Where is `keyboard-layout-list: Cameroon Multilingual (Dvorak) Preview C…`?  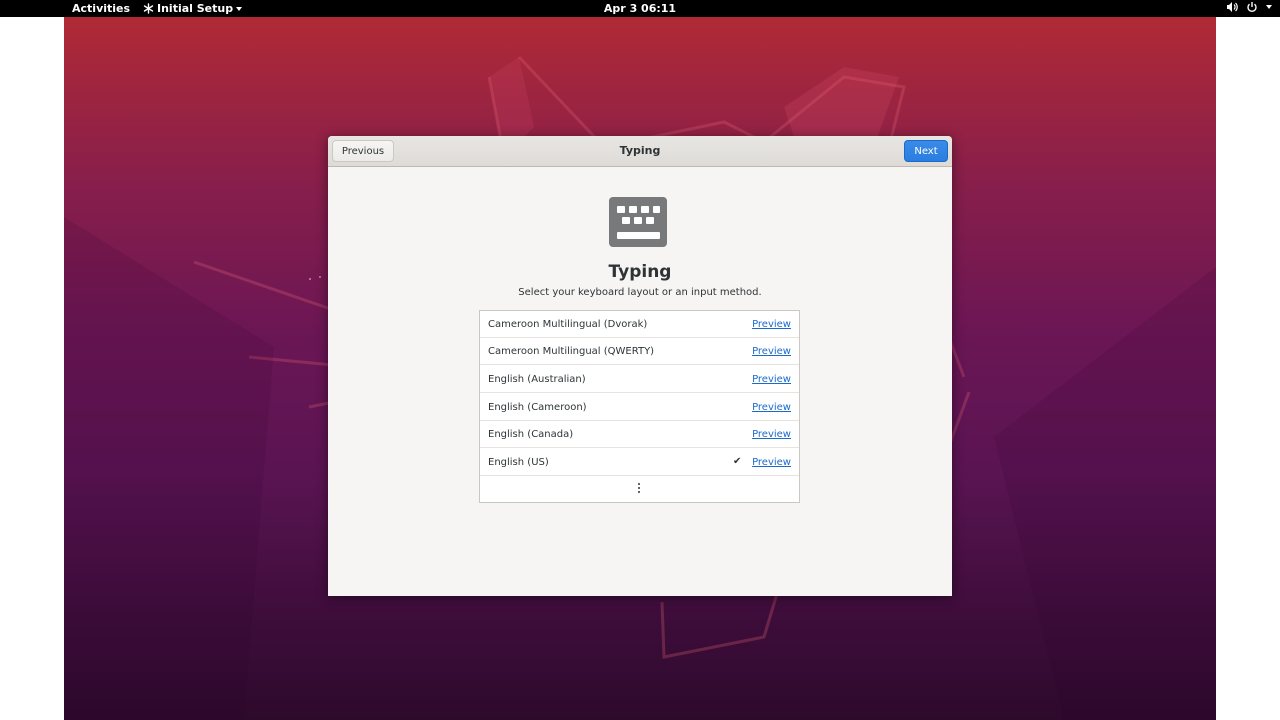
keyboard-layout-list: Cameroon Multilingual (Dvorak) Preview C… is located at coordinates (639, 406).